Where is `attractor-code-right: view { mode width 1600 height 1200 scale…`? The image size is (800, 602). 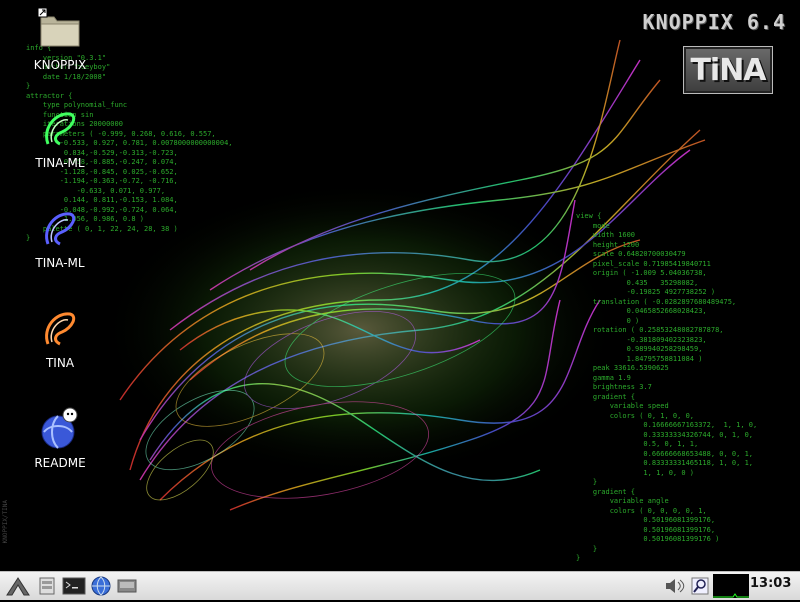 attractor-code-right: view { mode width 1600 height 1200 scale… is located at coordinates (667, 387).